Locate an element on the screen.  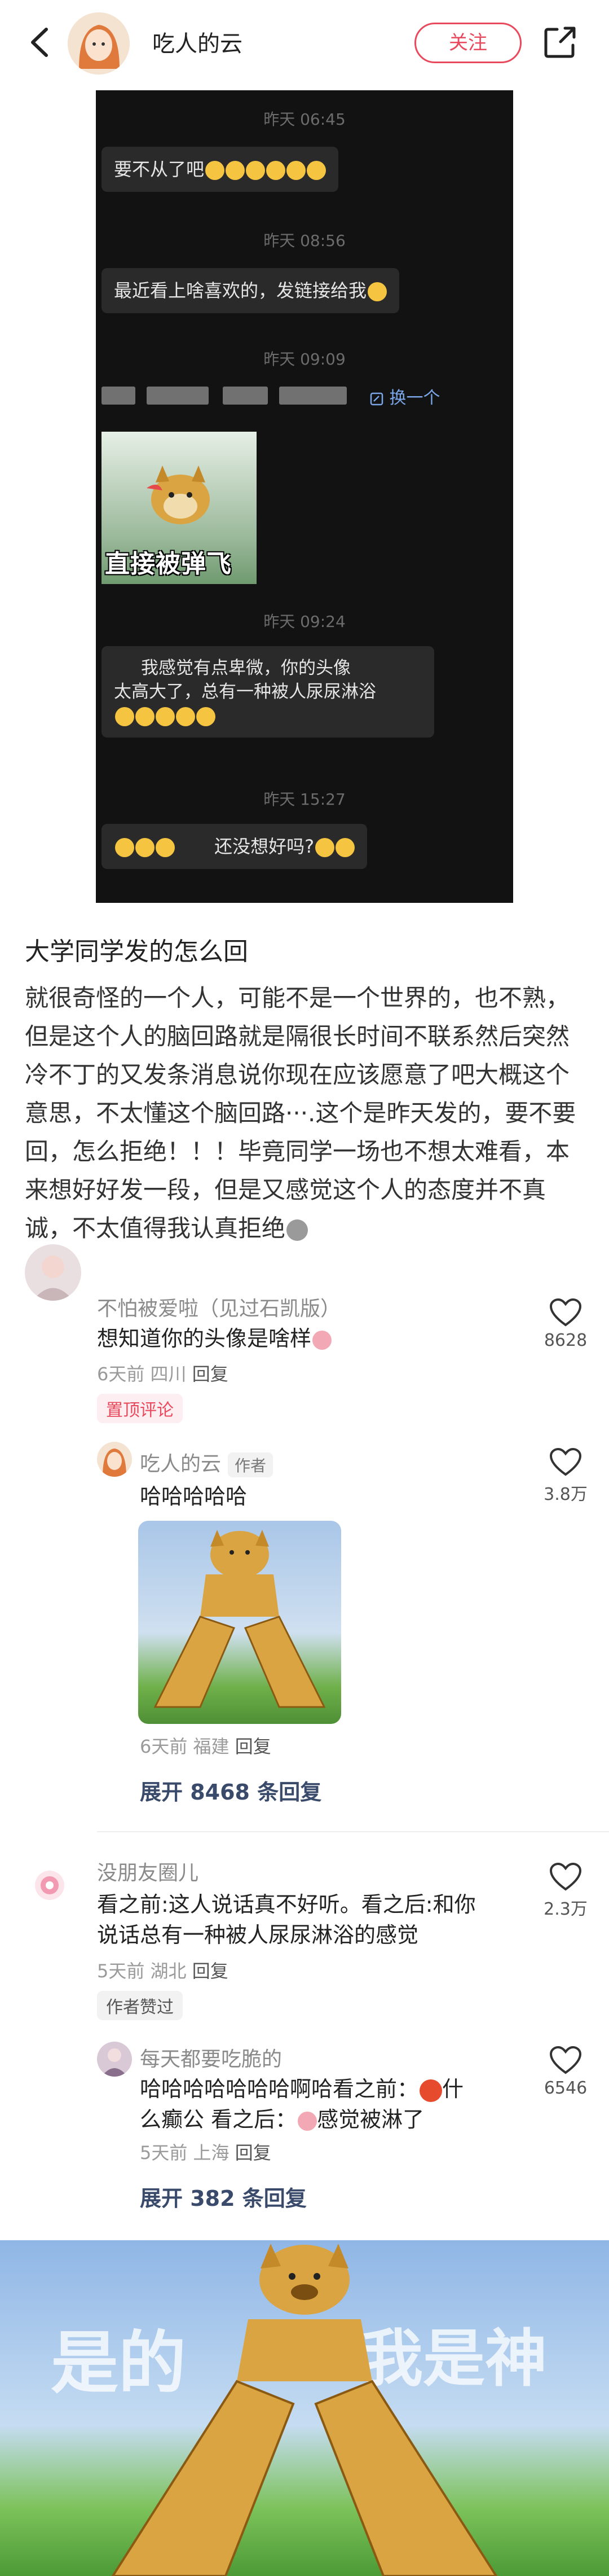
like-button: 2.3万 is located at coordinates (565, 1891).